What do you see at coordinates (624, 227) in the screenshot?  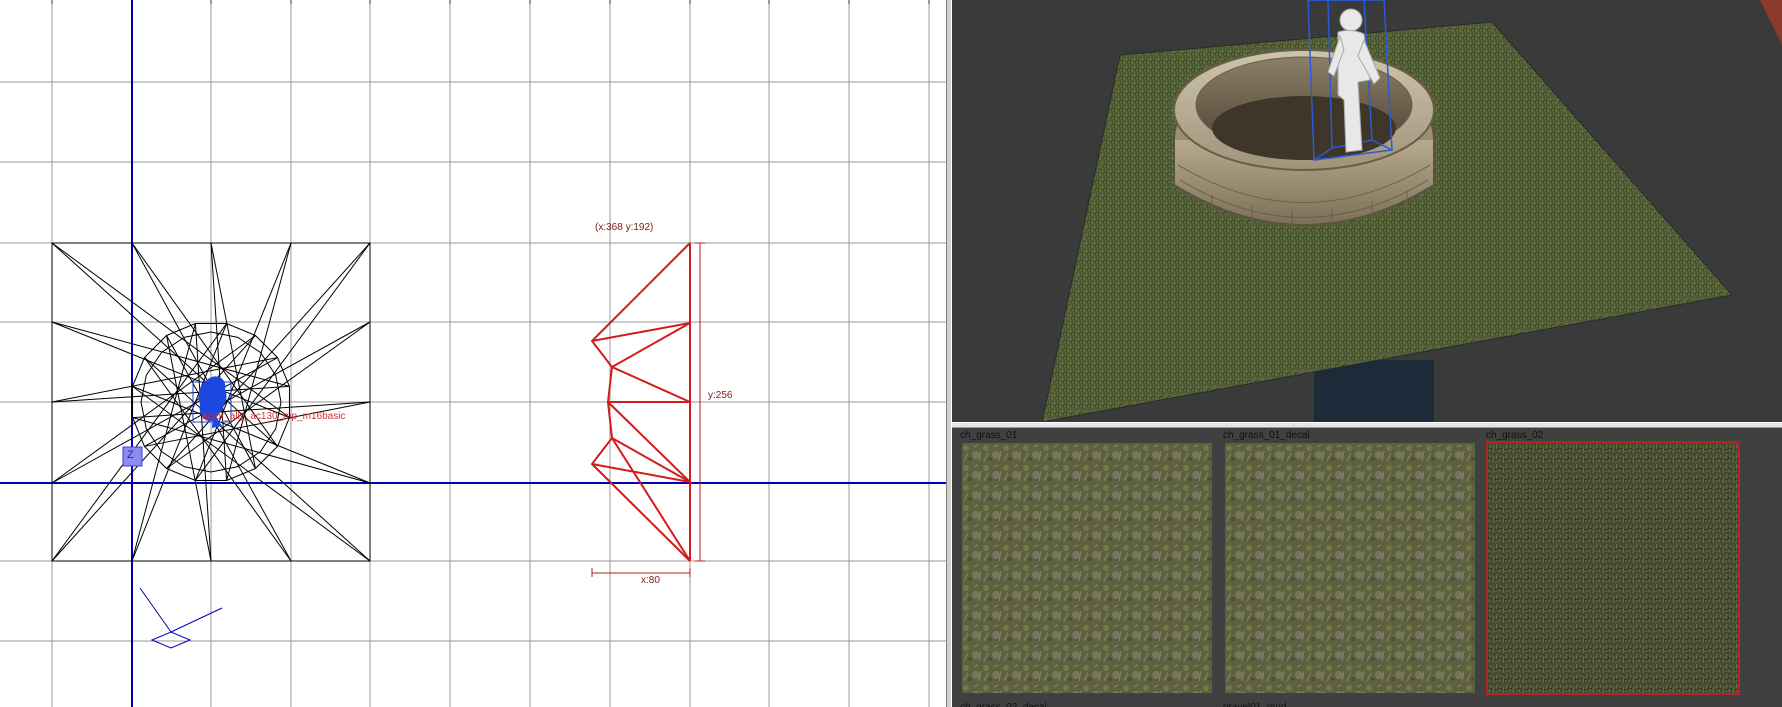 I see `vertex-coordinate-label: (x:368 y:192)` at bounding box center [624, 227].